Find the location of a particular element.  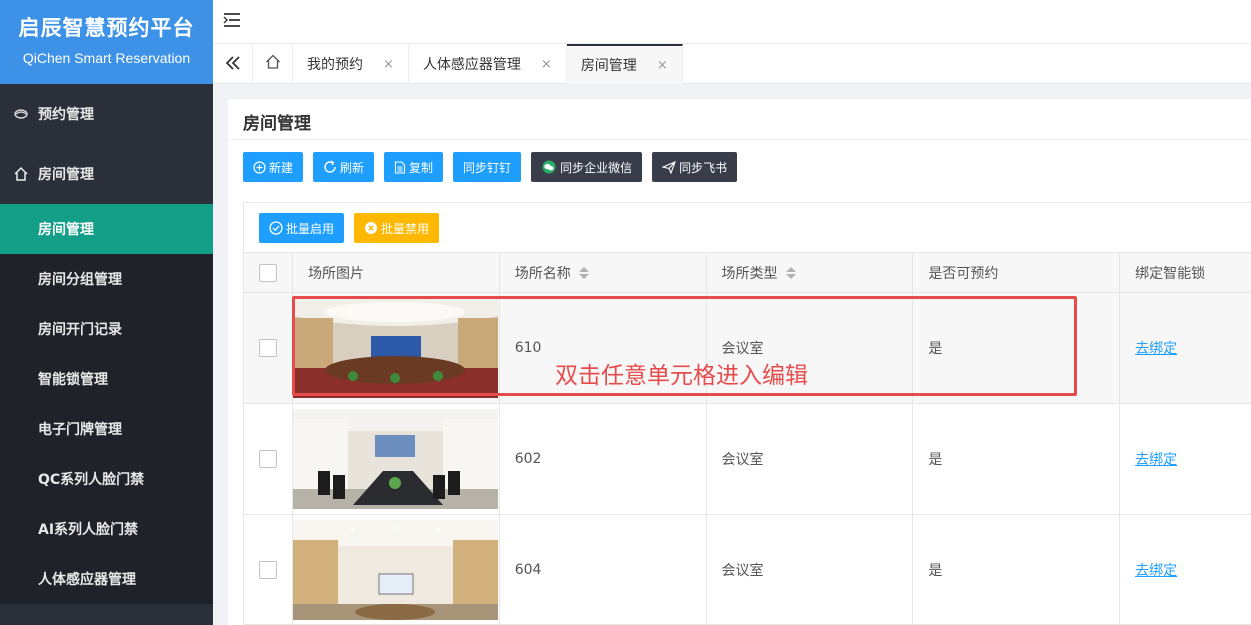

header-label: 场所类型 is located at coordinates (749, 273).